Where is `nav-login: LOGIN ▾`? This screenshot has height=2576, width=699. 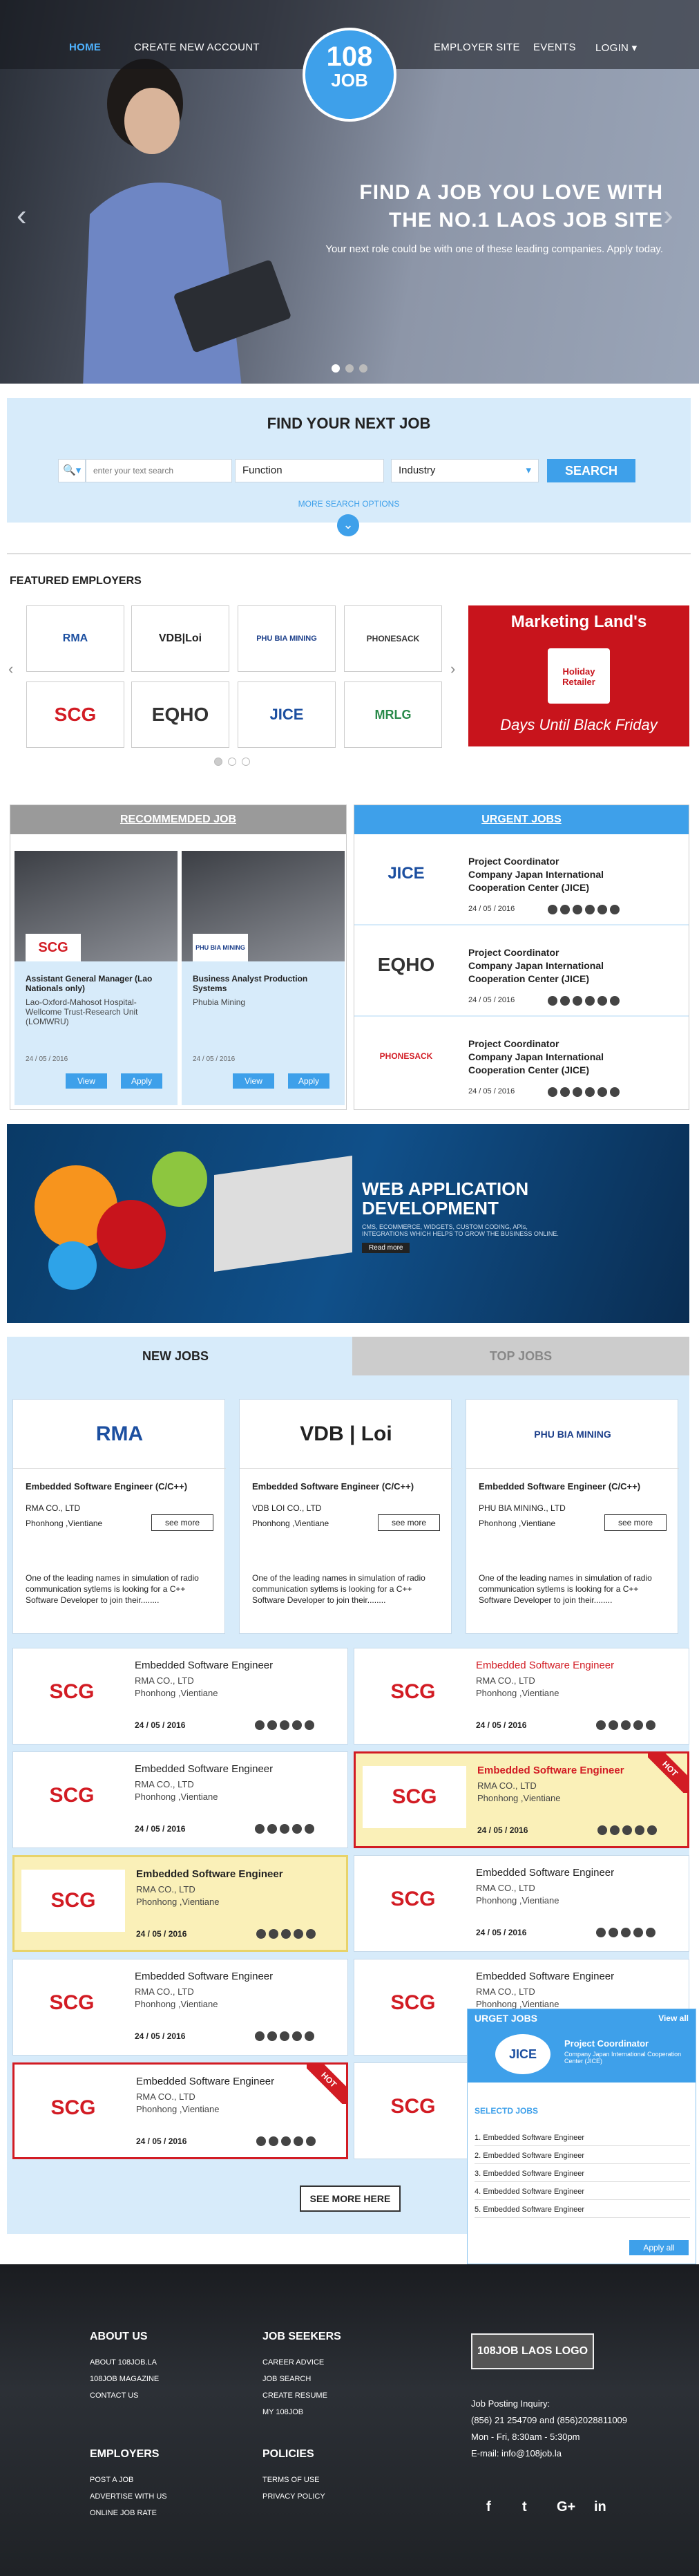
nav-login: LOGIN ▾ is located at coordinates (617, 47).